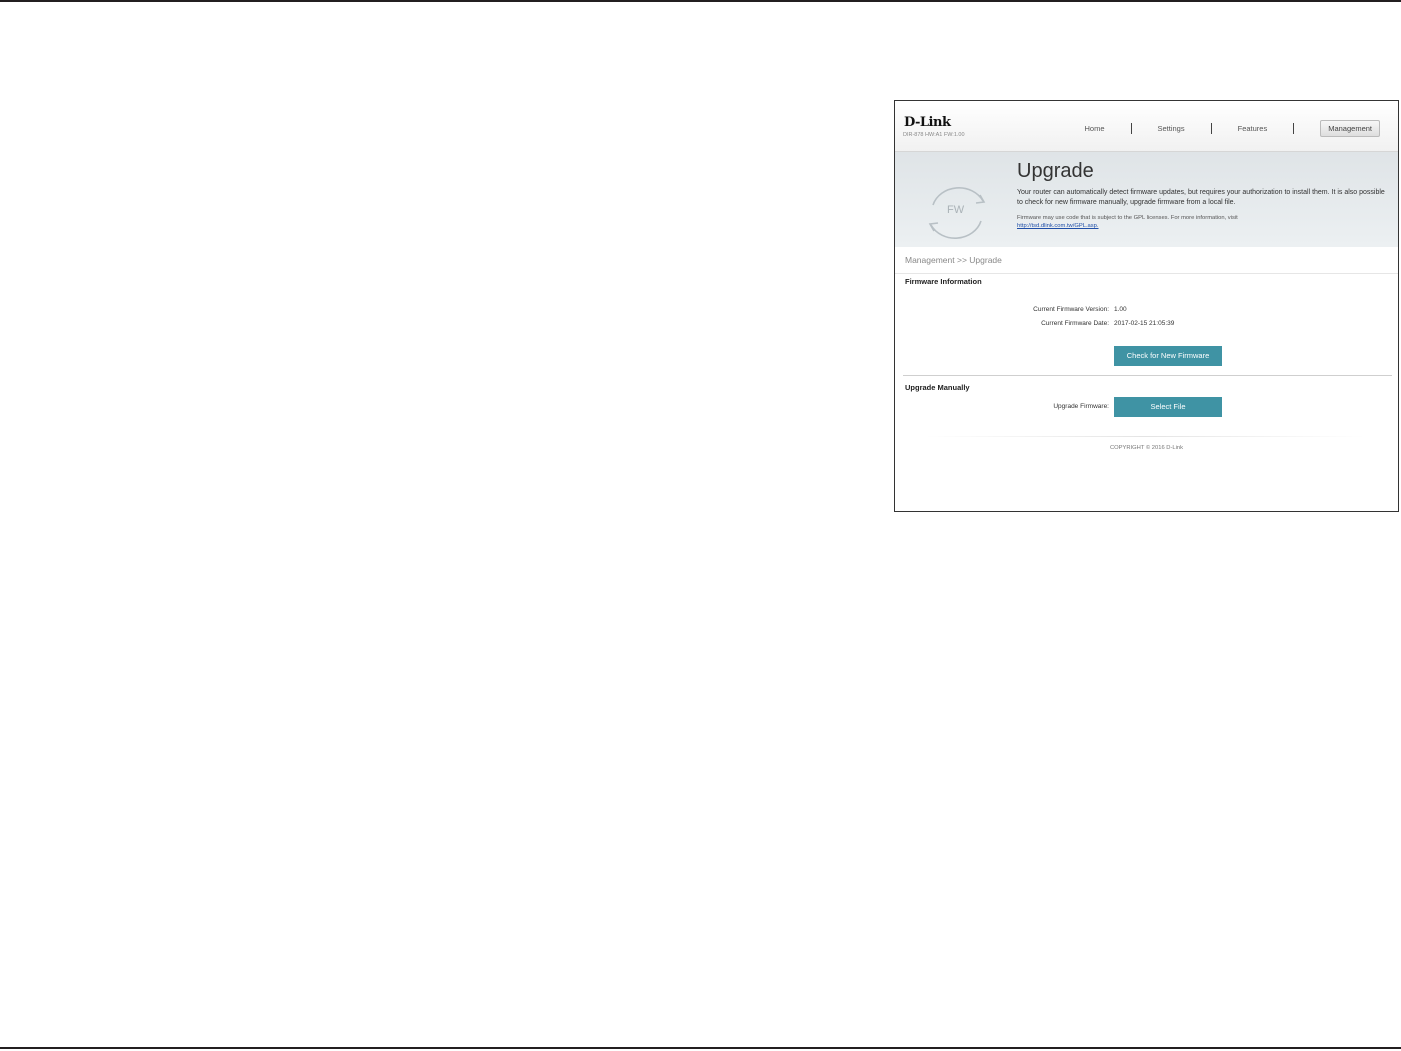 This screenshot has height=1051, width=1401. What do you see at coordinates (1081, 406) in the screenshot?
I see `upgrade-firmware-label: Upgrade Firmware:` at bounding box center [1081, 406].